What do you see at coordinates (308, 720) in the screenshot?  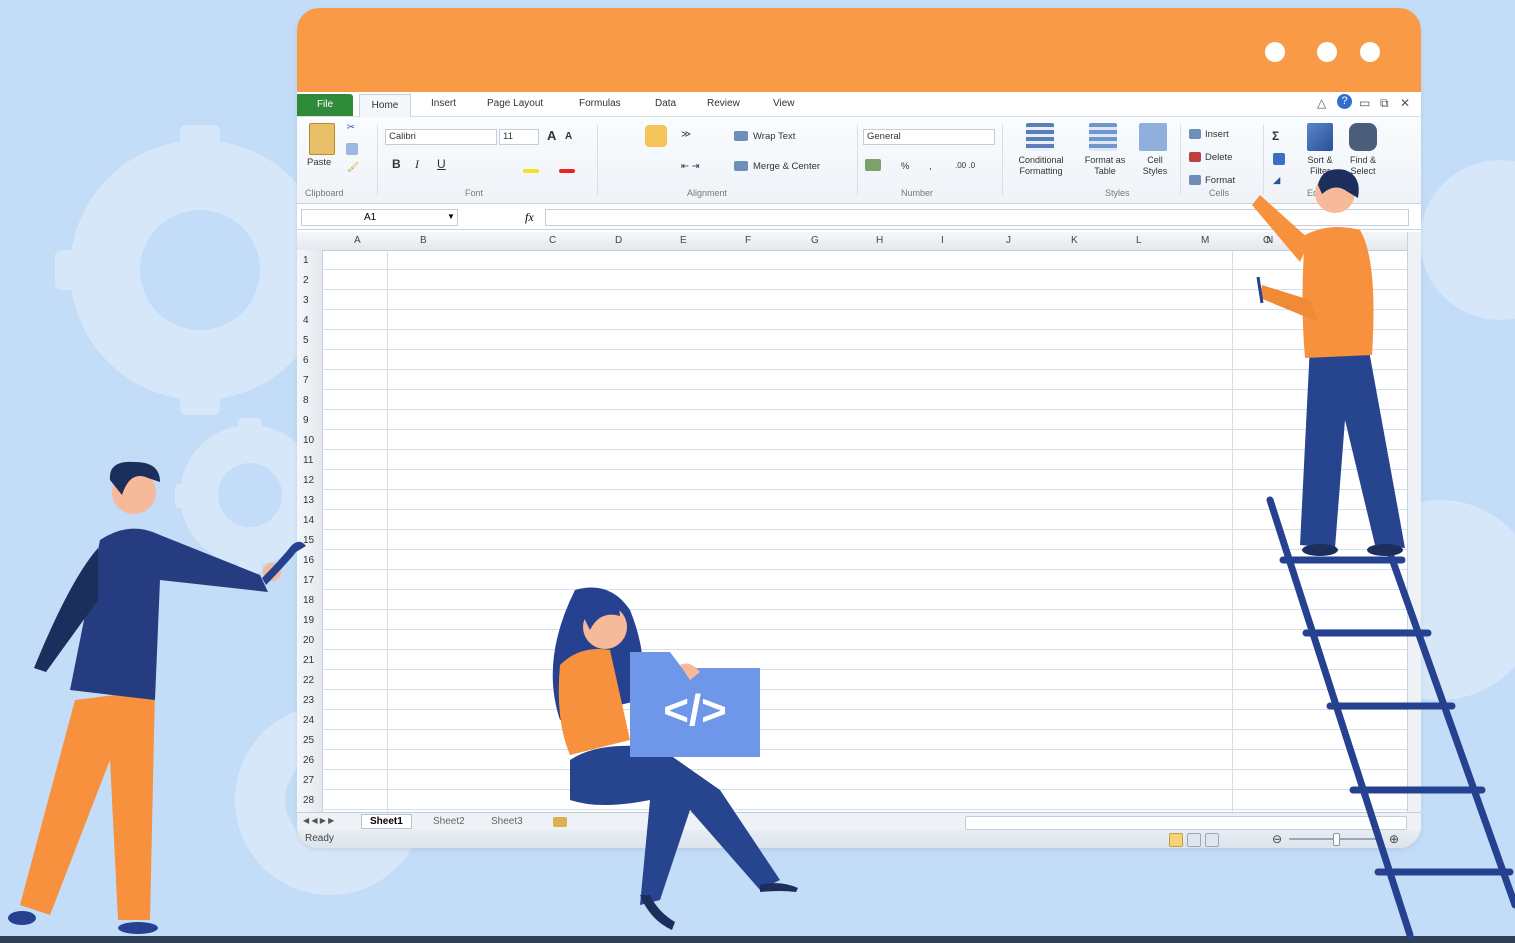 I see `row-header: 24` at bounding box center [308, 720].